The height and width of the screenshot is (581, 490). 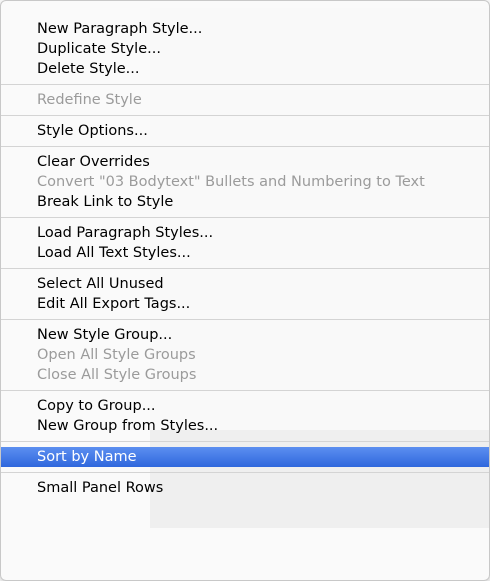 I want to click on menu-group-sort: Sort by Name, so click(x=245, y=457).